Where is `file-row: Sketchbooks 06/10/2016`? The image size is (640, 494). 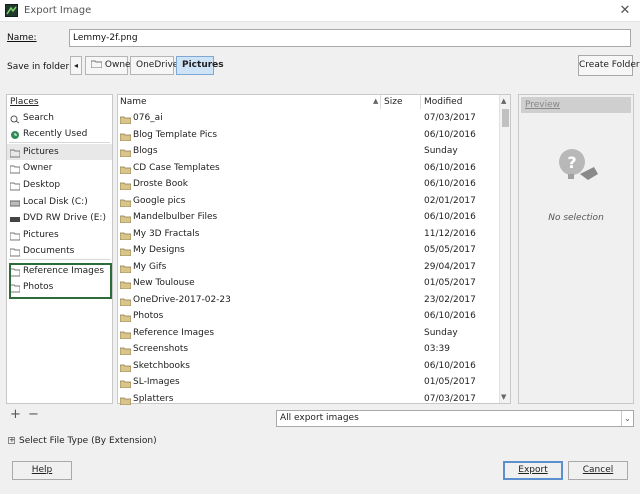
file-row: Sketchbooks 06/10/2016 is located at coordinates (308, 366).